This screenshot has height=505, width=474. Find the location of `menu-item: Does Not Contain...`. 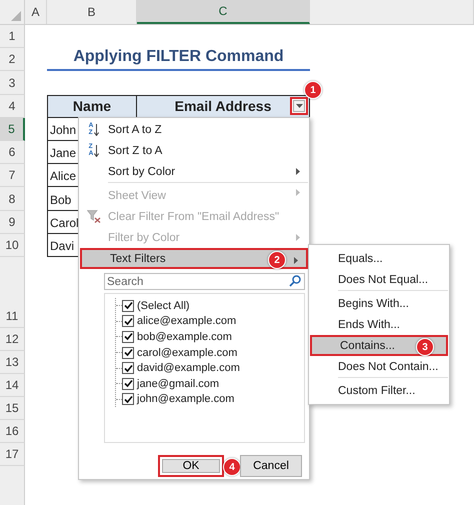

menu-item: Does Not Contain... is located at coordinates (379, 366).